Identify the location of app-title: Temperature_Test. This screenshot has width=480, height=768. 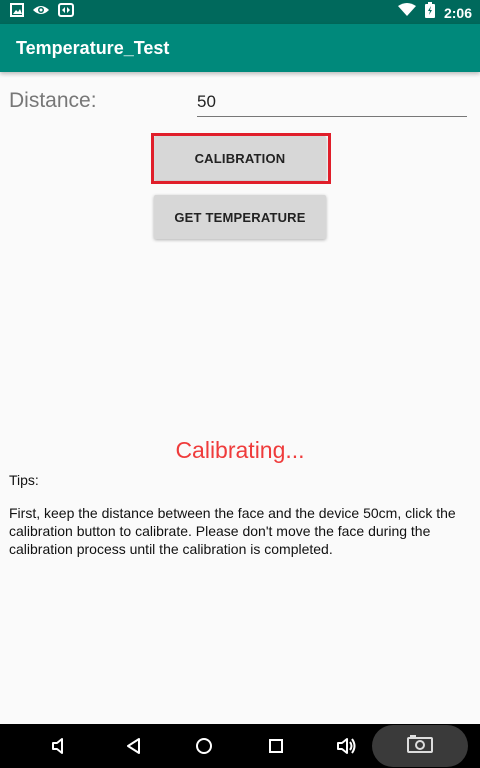
(93, 48).